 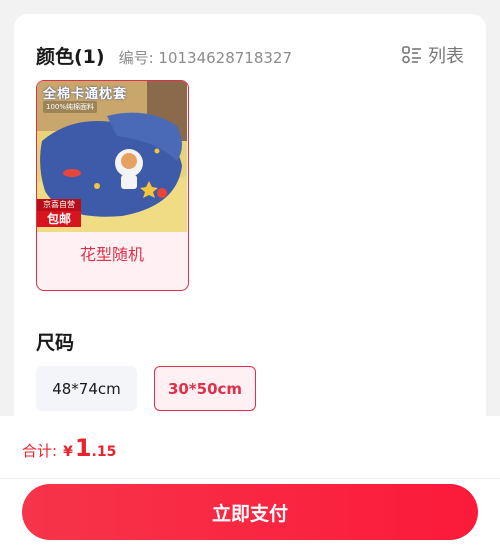 I want to click on promo-badge-line2: 包邮, so click(x=58, y=219).